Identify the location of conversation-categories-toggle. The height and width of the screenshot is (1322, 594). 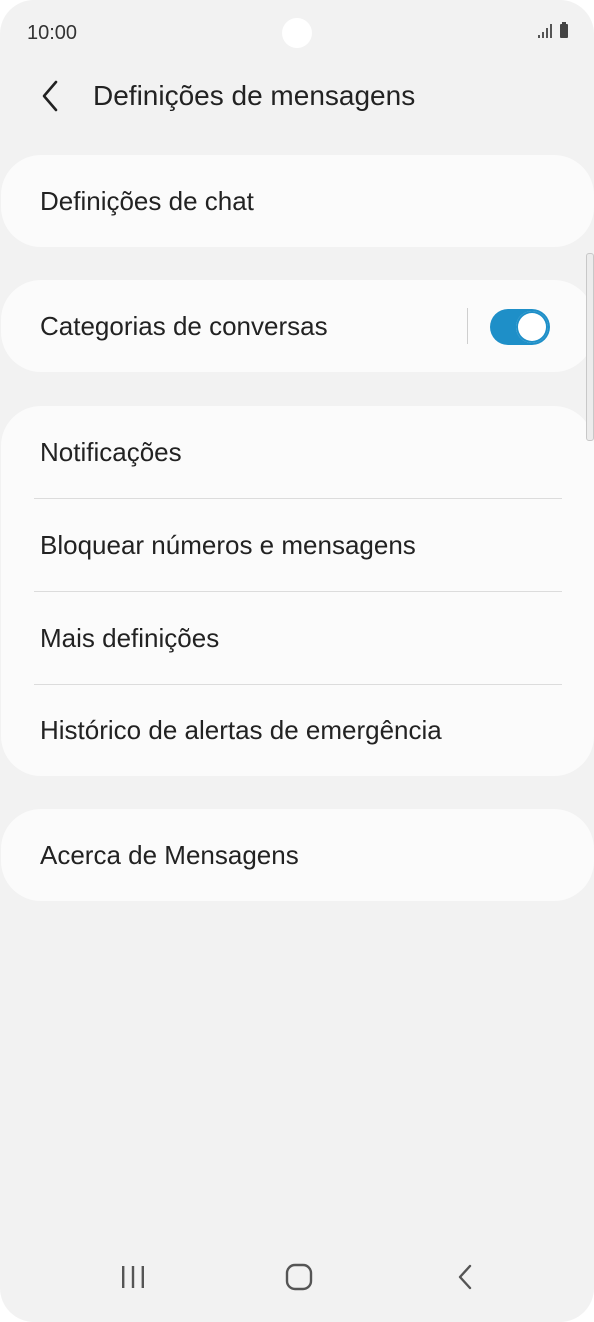
(520, 327).